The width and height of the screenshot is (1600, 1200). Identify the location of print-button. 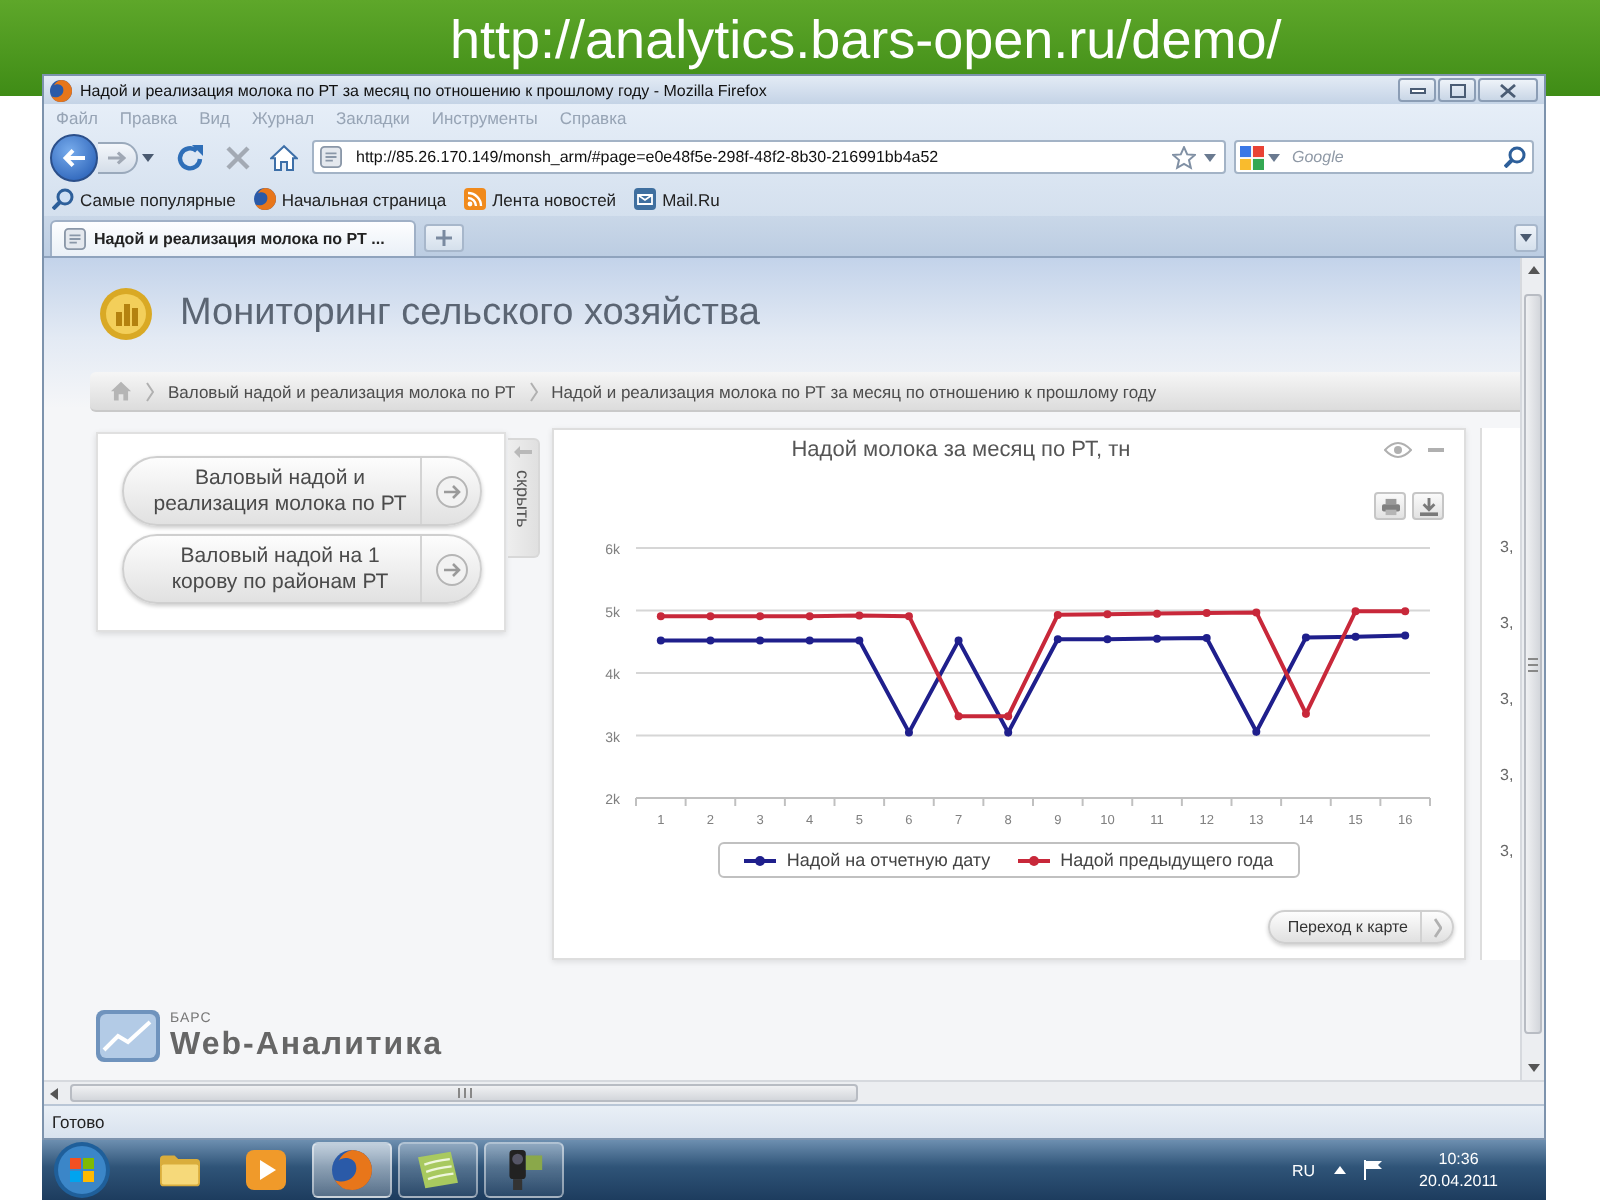
(1390, 506).